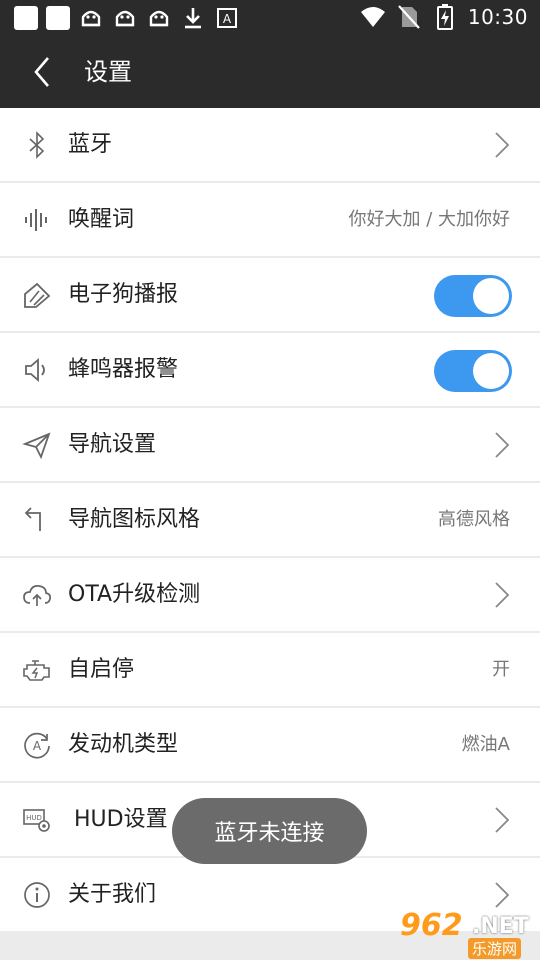 This screenshot has width=540, height=960. I want to click on setting-row-buzzer: 蜂鸣器报警, so click(270, 369).